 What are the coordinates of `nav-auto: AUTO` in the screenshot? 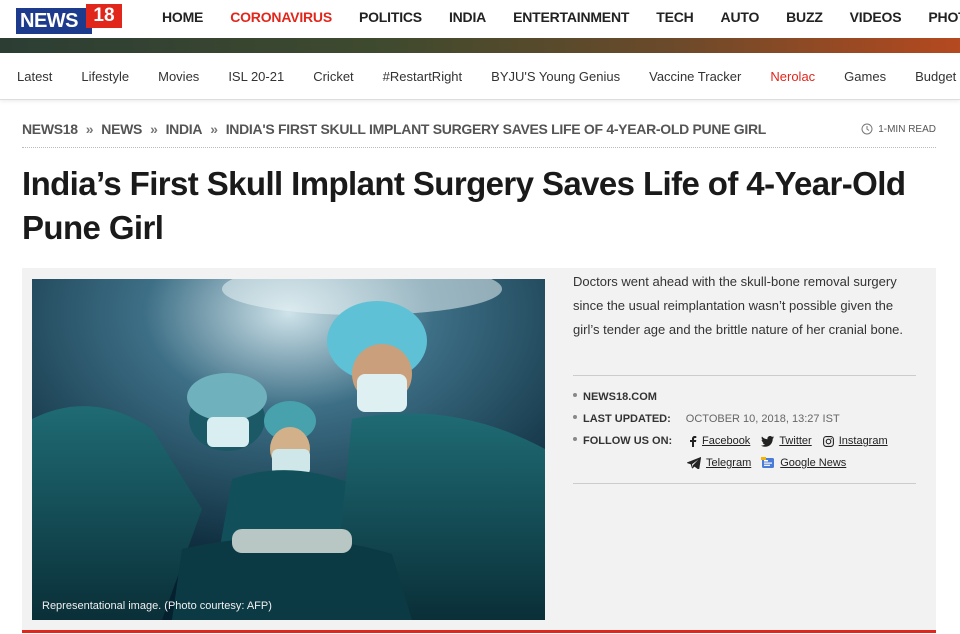 It's located at (740, 17).